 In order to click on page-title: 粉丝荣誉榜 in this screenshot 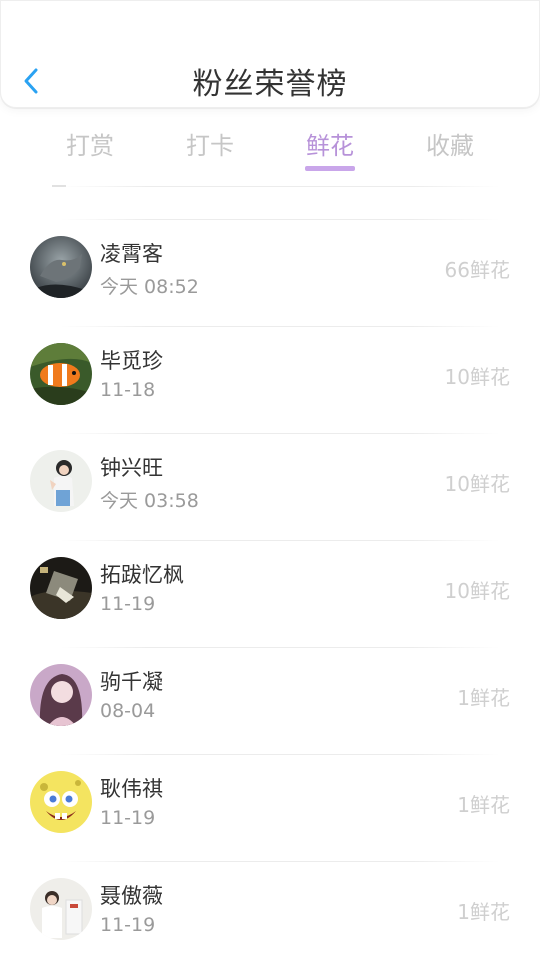, I will do `click(270, 84)`.